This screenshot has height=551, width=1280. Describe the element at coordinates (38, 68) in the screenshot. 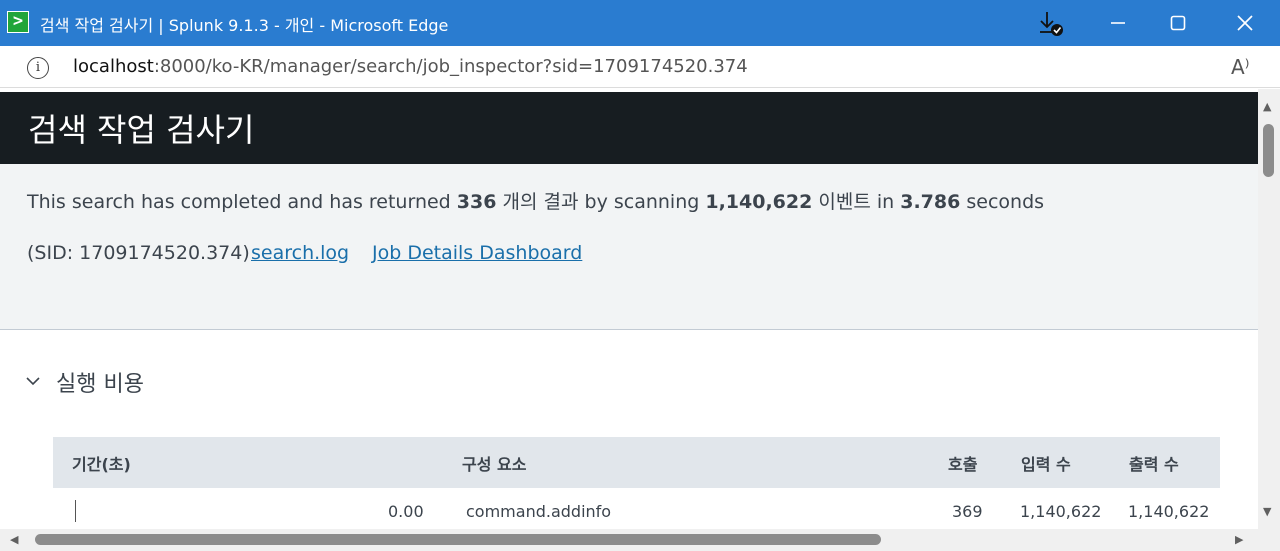

I see `site-info-icon: i` at that location.